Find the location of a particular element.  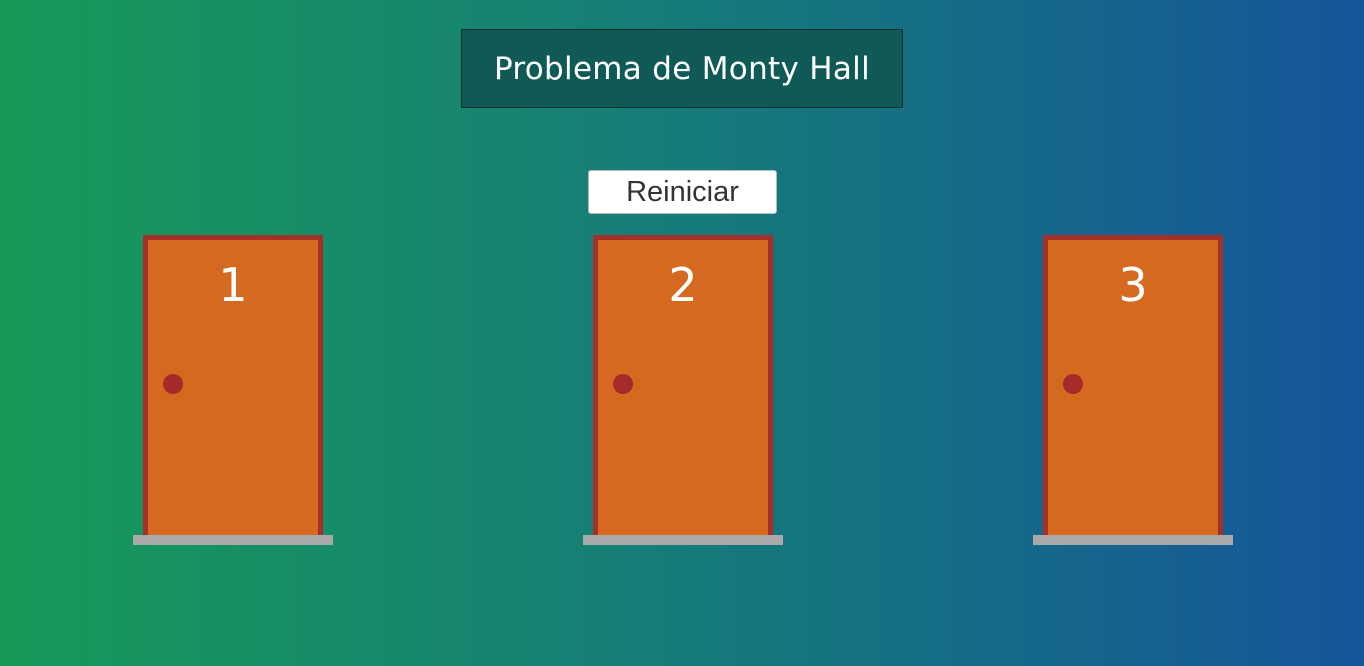

door-2: 2 is located at coordinates (683, 385).